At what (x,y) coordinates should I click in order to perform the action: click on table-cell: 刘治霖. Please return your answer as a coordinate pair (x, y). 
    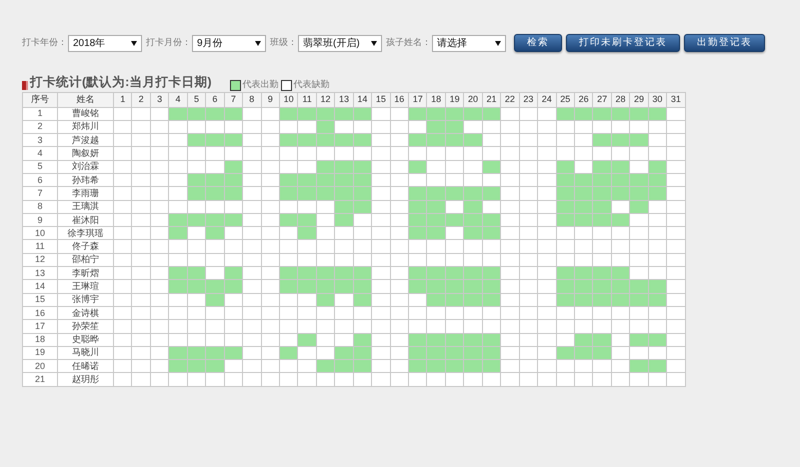
    Looking at the image, I should click on (86, 167).